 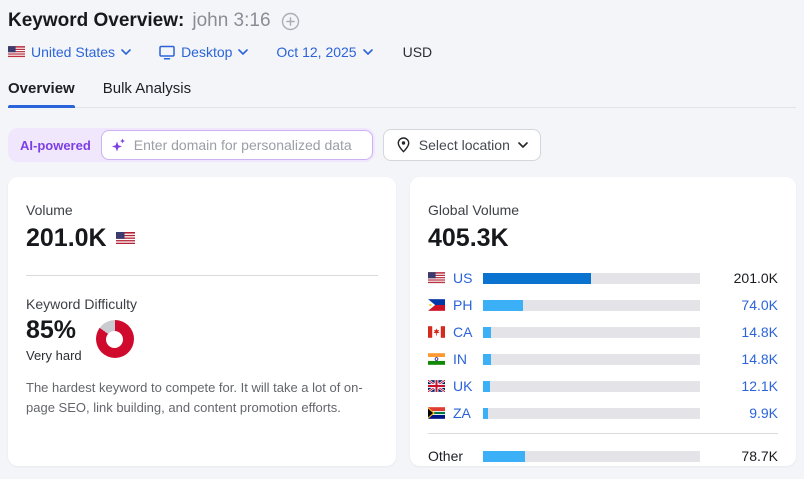 What do you see at coordinates (316, 52) in the screenshot?
I see `date-selector-label: Oct 12, 2025` at bounding box center [316, 52].